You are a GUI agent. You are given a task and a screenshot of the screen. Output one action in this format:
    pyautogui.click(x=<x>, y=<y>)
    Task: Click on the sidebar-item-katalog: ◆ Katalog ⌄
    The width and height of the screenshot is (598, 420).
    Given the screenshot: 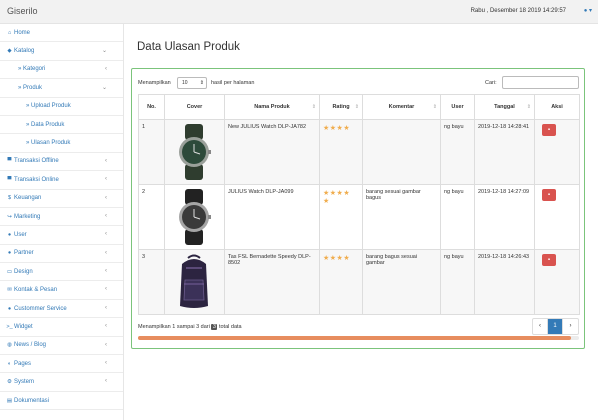 What is the action you would take?
    pyautogui.click(x=61, y=51)
    